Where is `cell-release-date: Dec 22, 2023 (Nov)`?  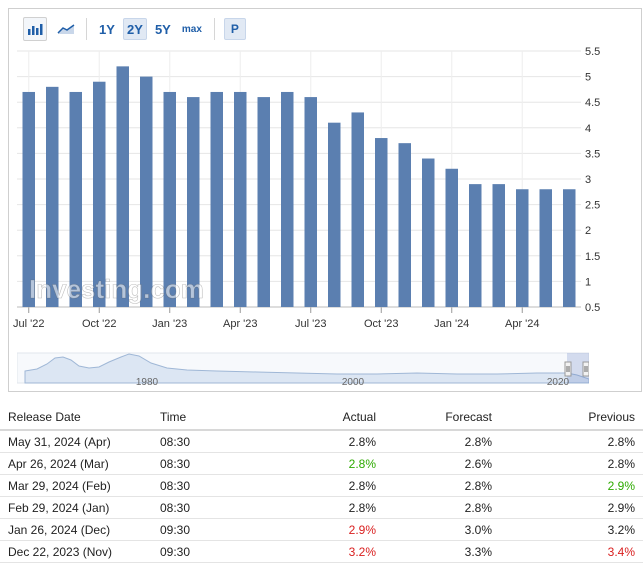
cell-release-date: Dec 22, 2023 (Nov) is located at coordinates (76, 551).